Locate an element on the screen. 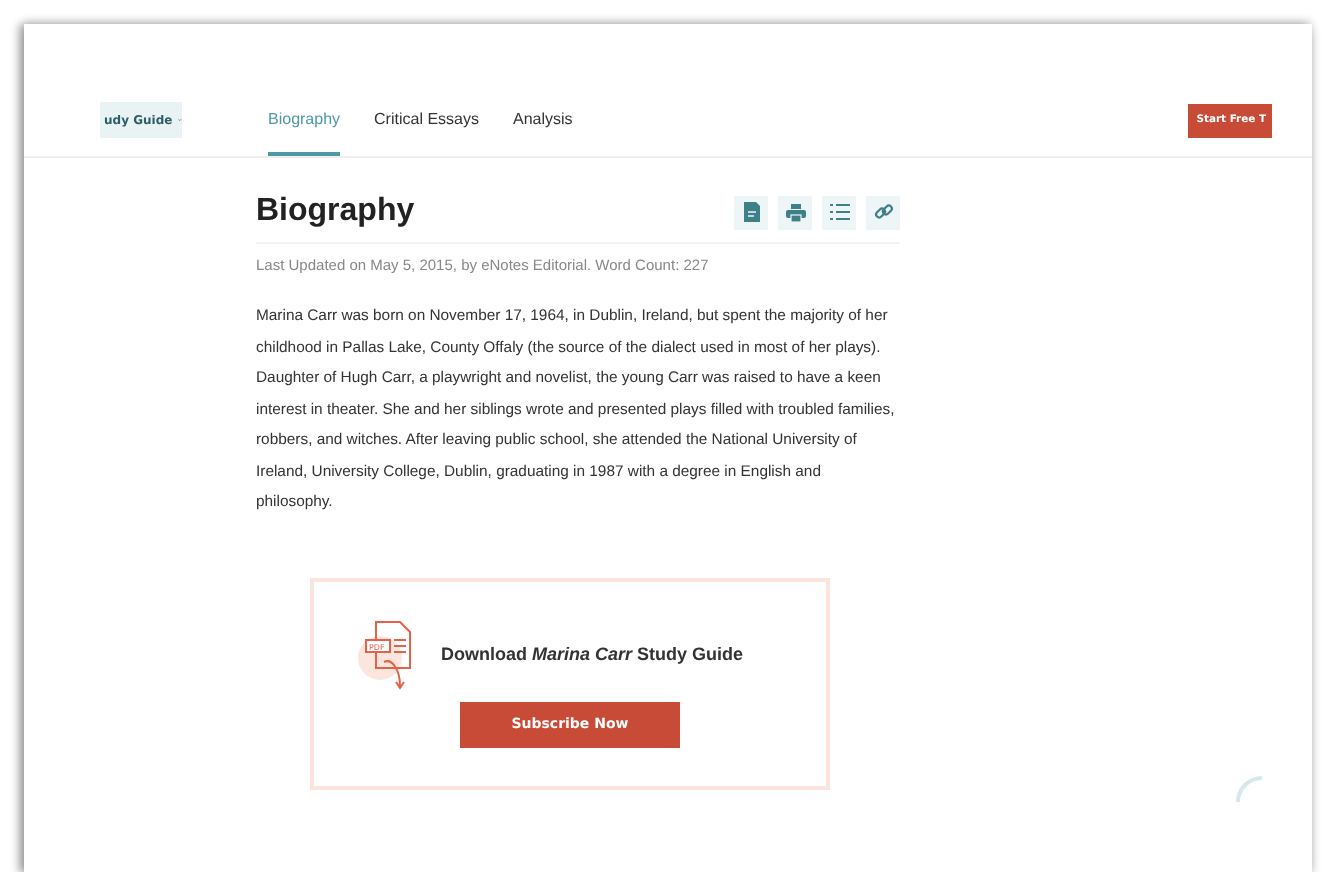 This screenshot has width=1322, height=872. print-icon is located at coordinates (795, 212).